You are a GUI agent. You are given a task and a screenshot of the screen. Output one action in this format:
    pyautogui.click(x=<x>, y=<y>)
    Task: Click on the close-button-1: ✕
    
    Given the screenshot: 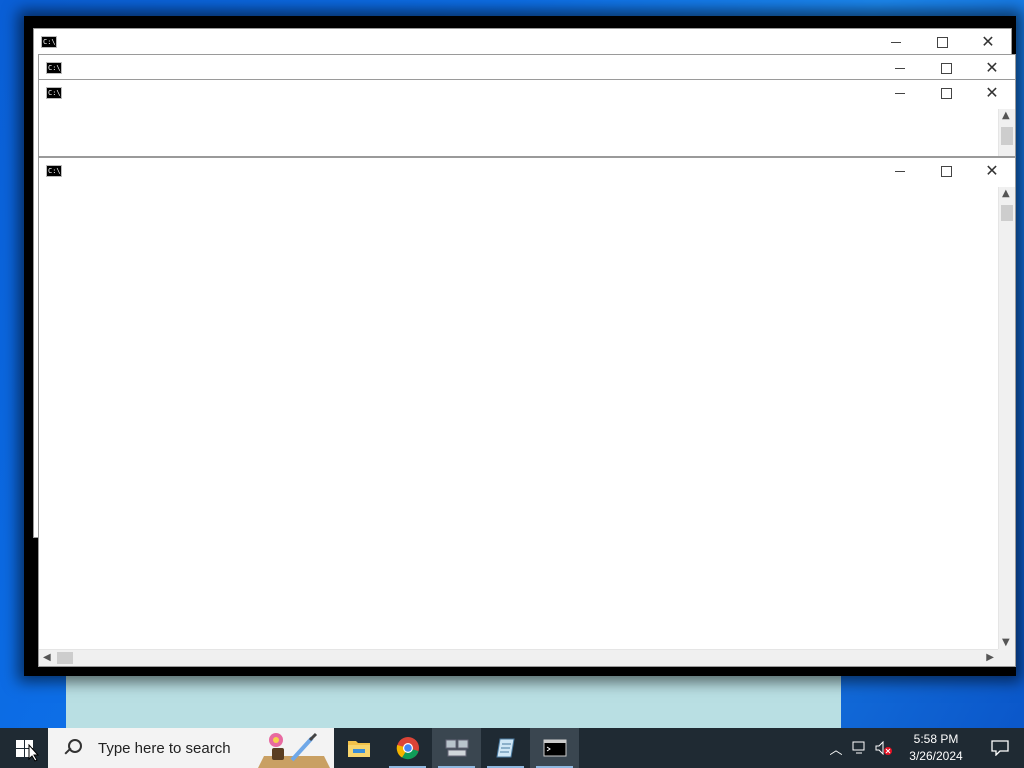 What is the action you would take?
    pyautogui.click(x=988, y=42)
    